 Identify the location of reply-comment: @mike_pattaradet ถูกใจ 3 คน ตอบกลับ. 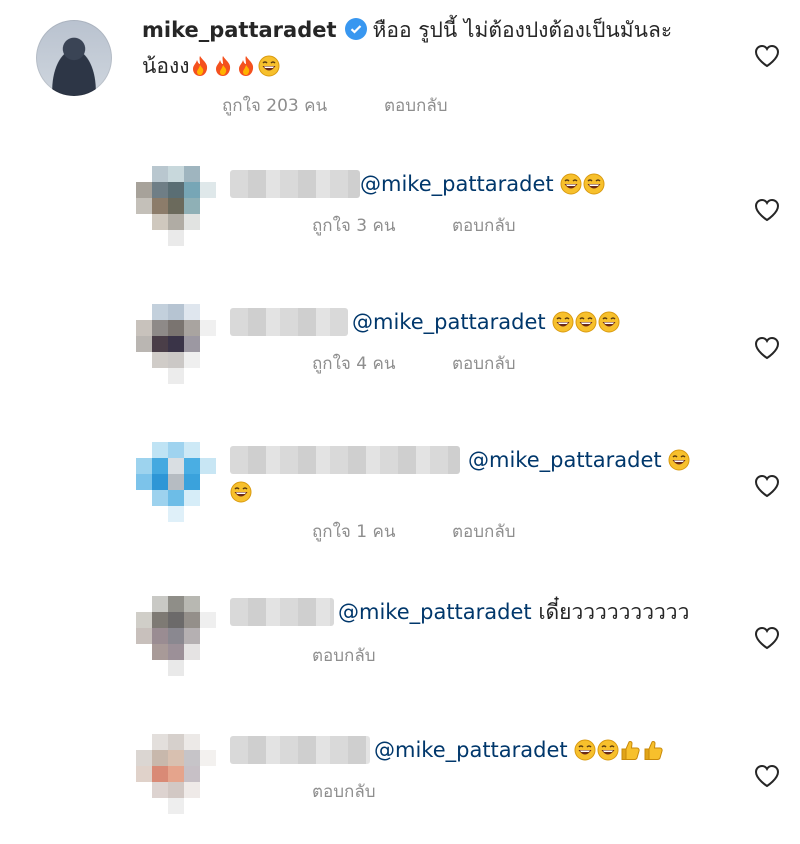
(400, 205).